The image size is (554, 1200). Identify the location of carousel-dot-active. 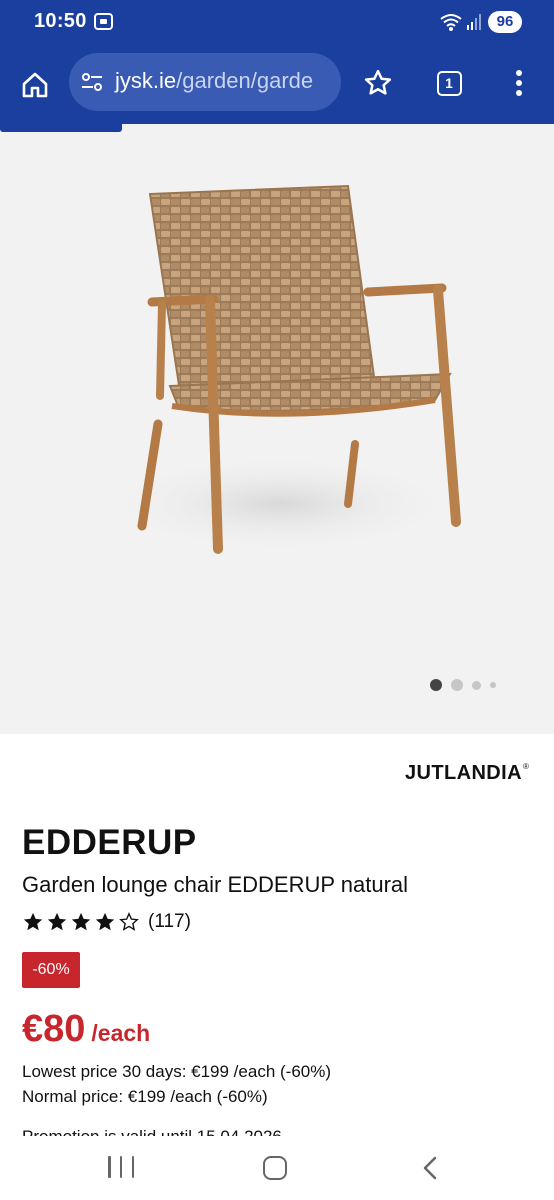
(436, 685).